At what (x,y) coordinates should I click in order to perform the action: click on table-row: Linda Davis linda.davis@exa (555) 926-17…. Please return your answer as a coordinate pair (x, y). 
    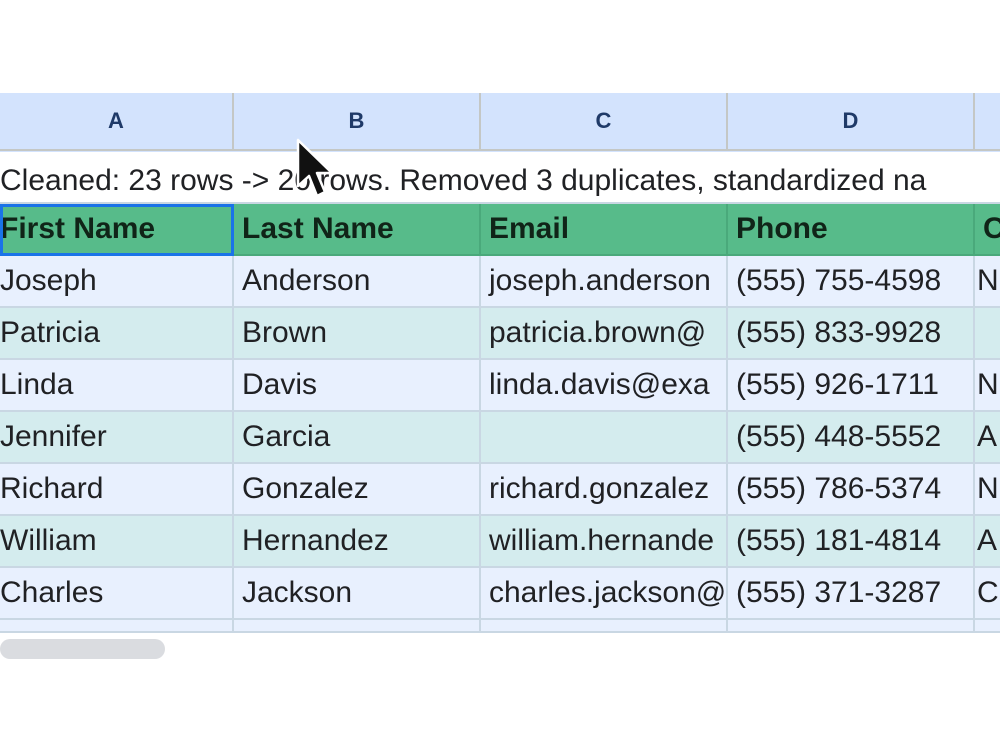
    Looking at the image, I should click on (500, 386).